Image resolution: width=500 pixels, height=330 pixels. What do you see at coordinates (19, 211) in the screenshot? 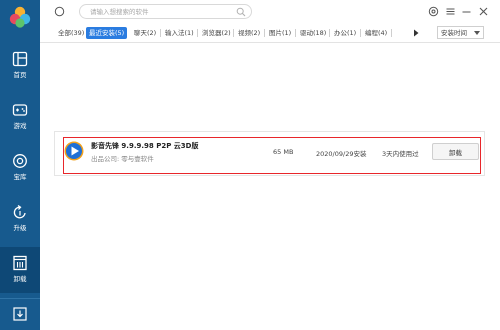
I see `upgrade-icon` at bounding box center [19, 211].